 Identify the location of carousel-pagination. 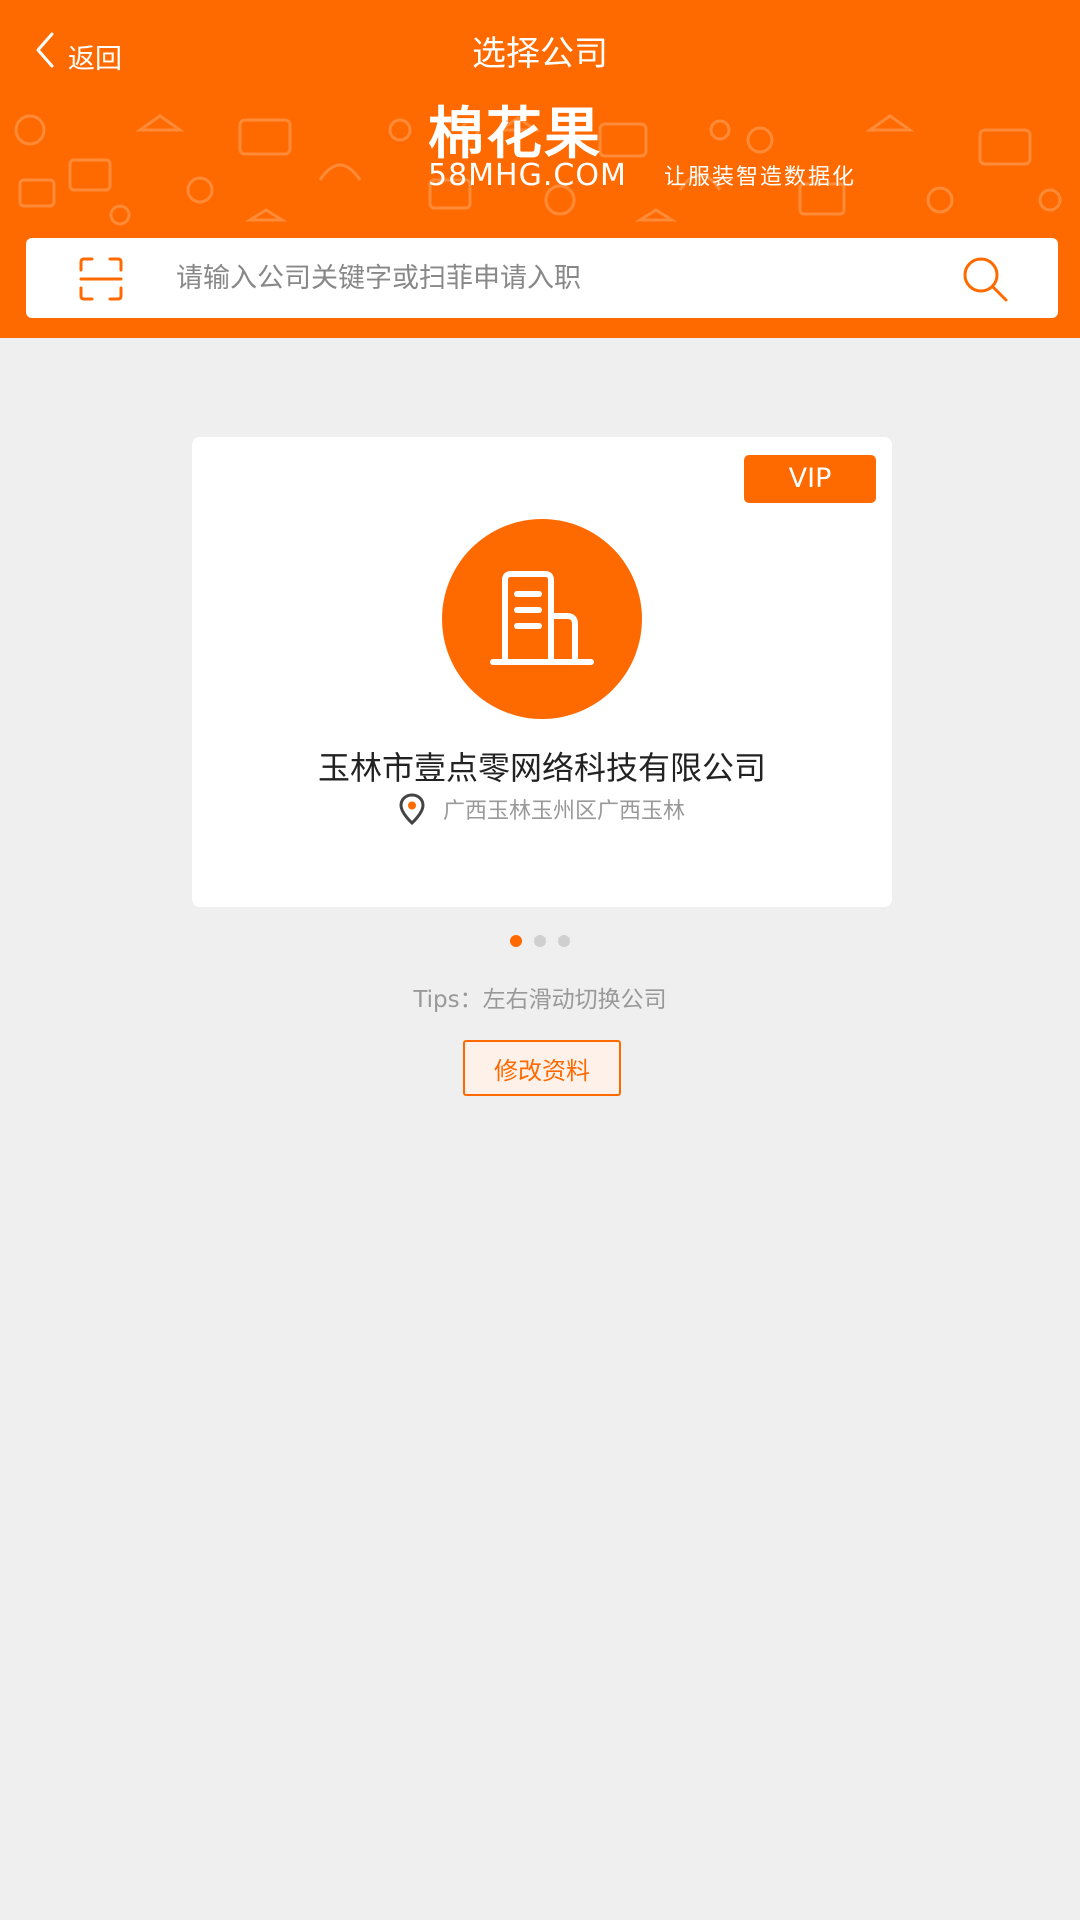
(540, 941).